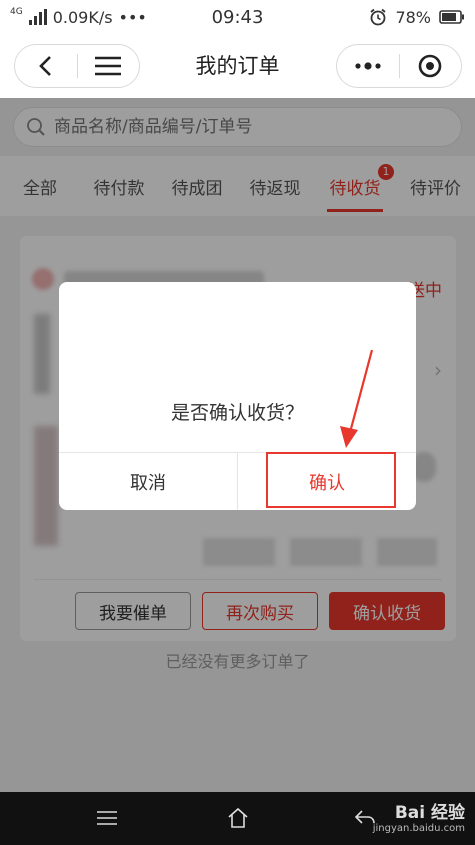  I want to click on annotation-arrow-icon, so click(357, 398).